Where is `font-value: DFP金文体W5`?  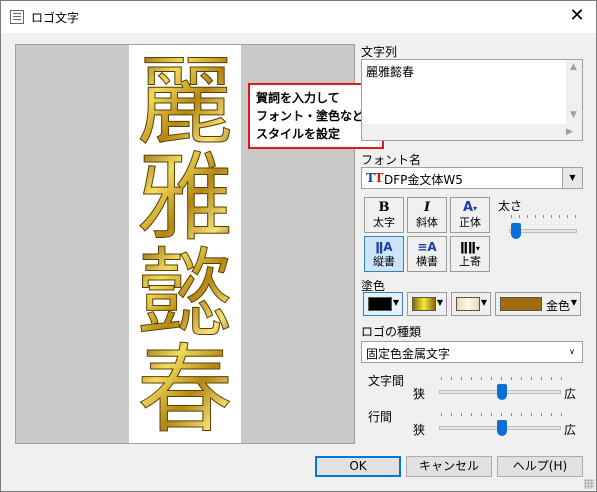 font-value: DFP金文体W5 is located at coordinates (423, 180).